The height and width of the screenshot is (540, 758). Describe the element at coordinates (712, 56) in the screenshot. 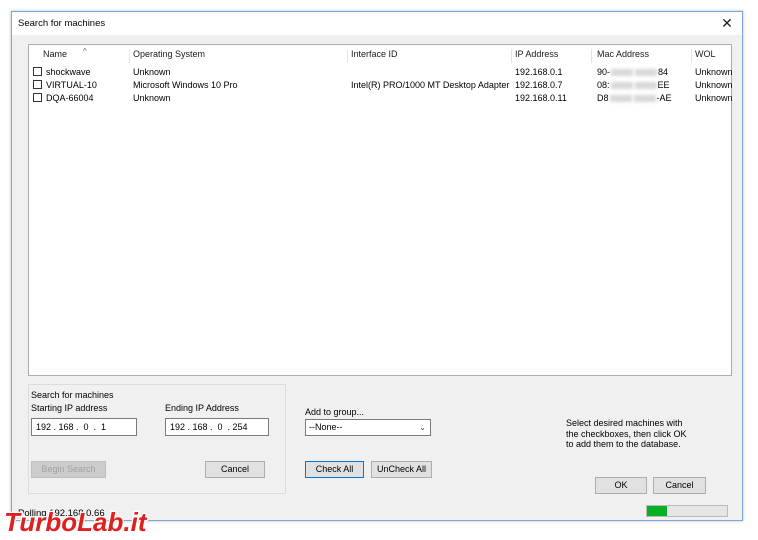

I see `column-header-wol: WOL` at that location.